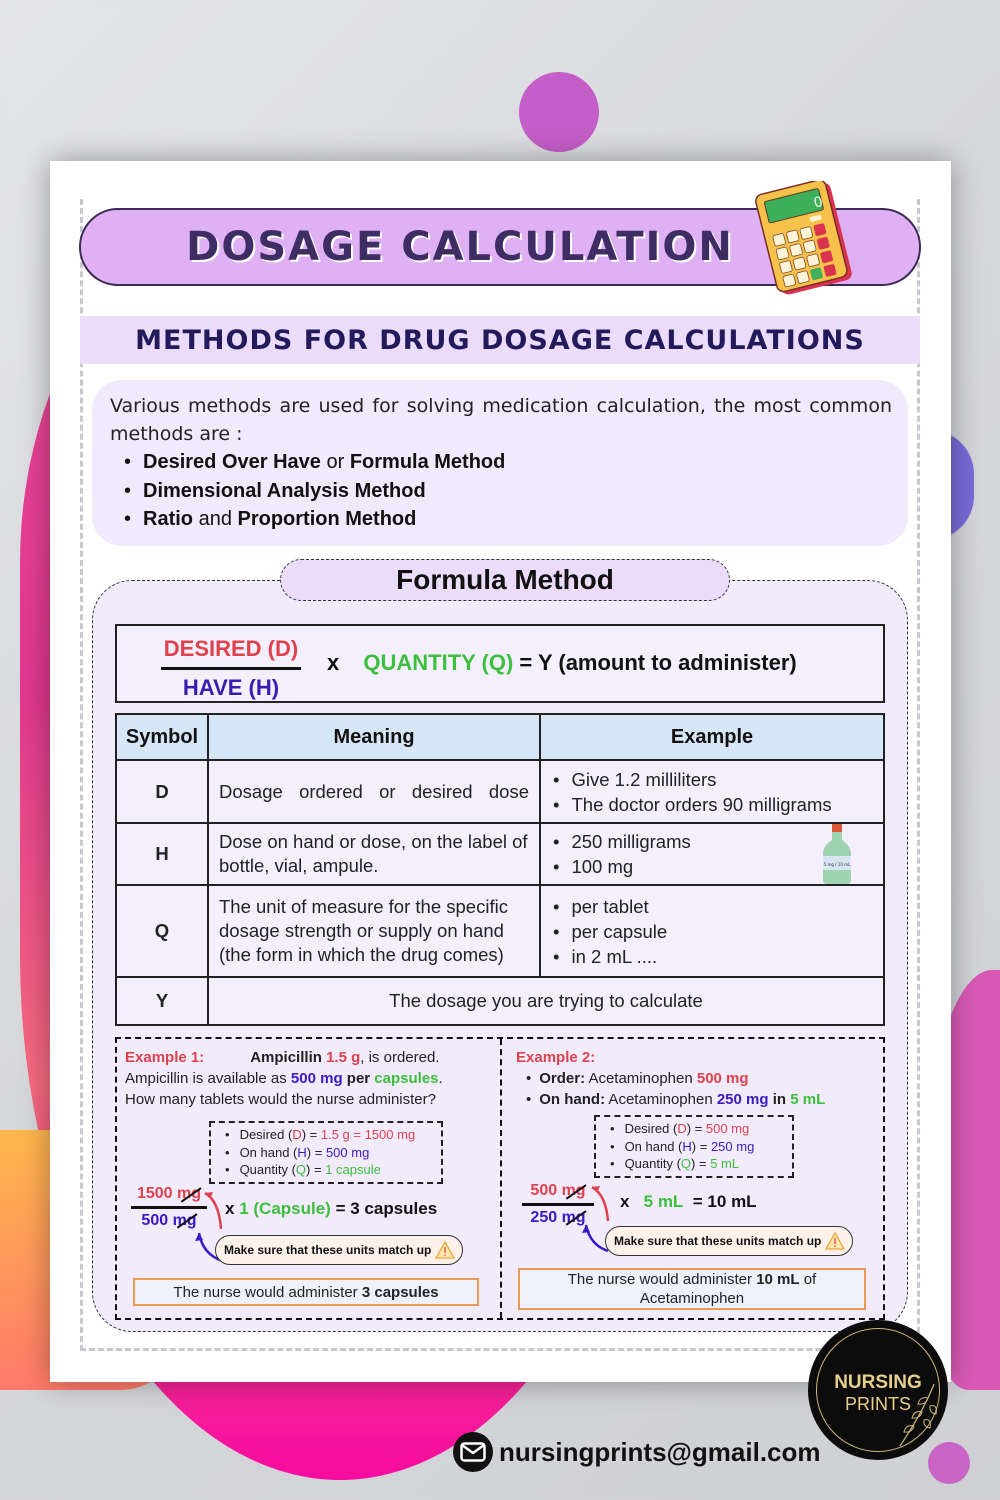  What do you see at coordinates (712, 804) in the screenshot?
I see `example-item: The doctor orders 90 milligrams` at bounding box center [712, 804].